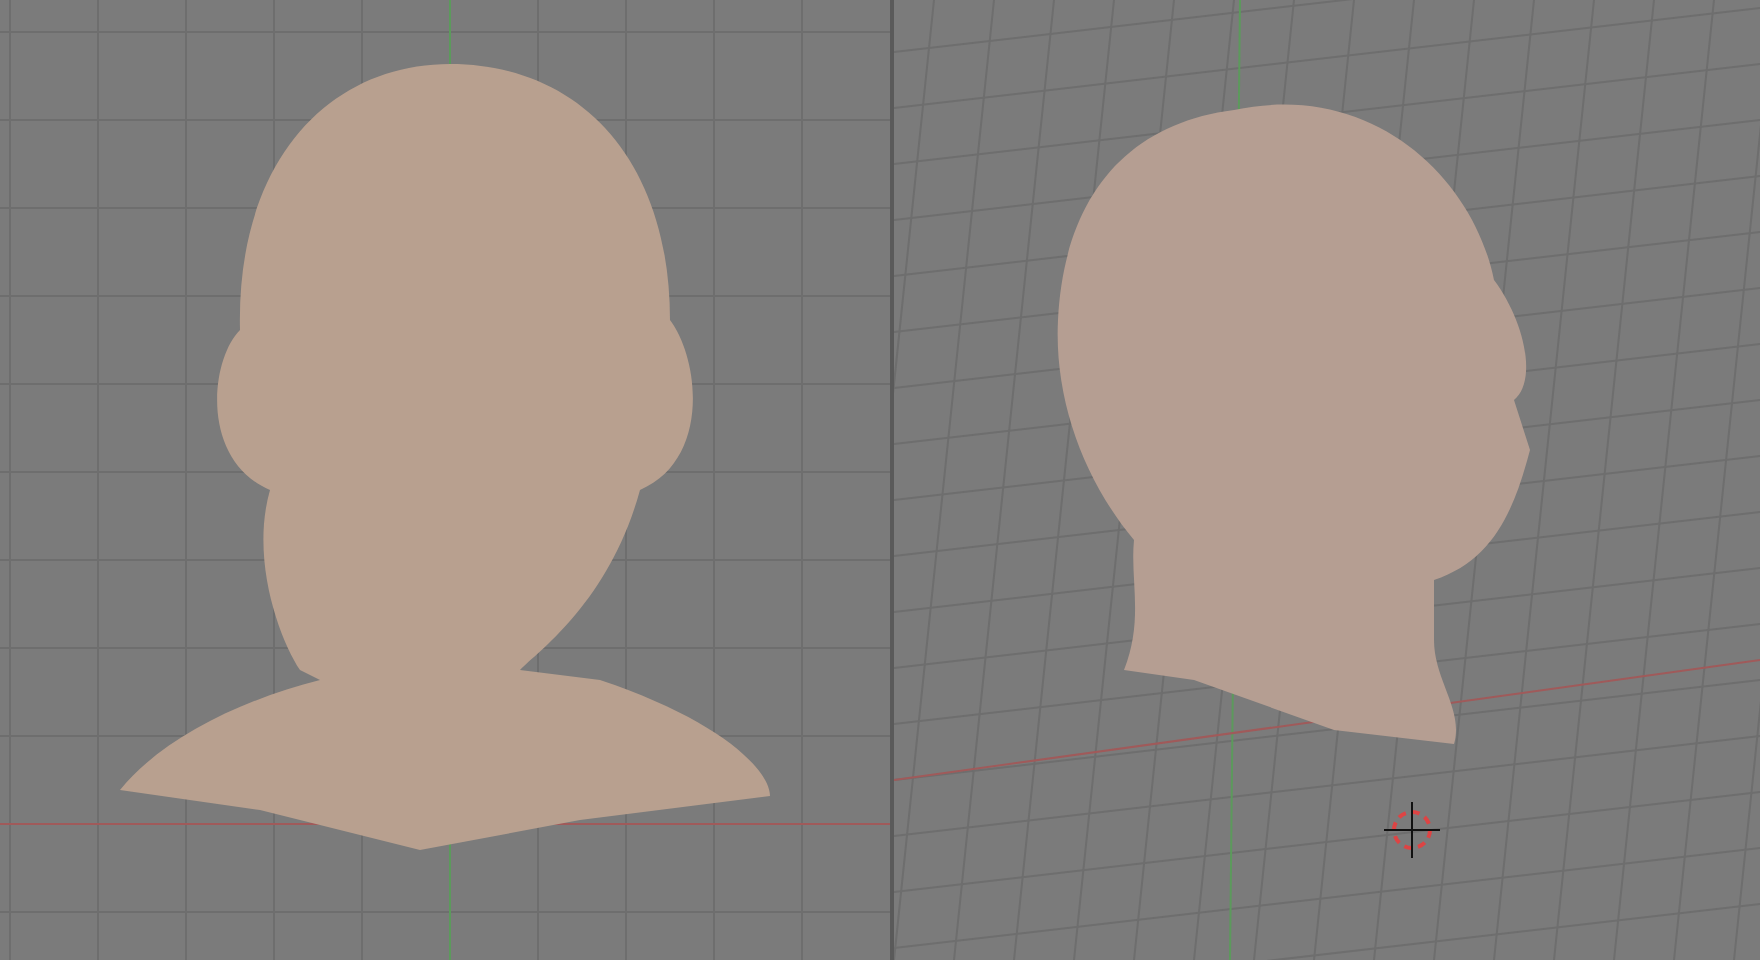 Image resolution: width=1760 pixels, height=960 pixels. What do you see at coordinates (1412, 830) in the screenshot?
I see `crosshair-icon` at bounding box center [1412, 830].